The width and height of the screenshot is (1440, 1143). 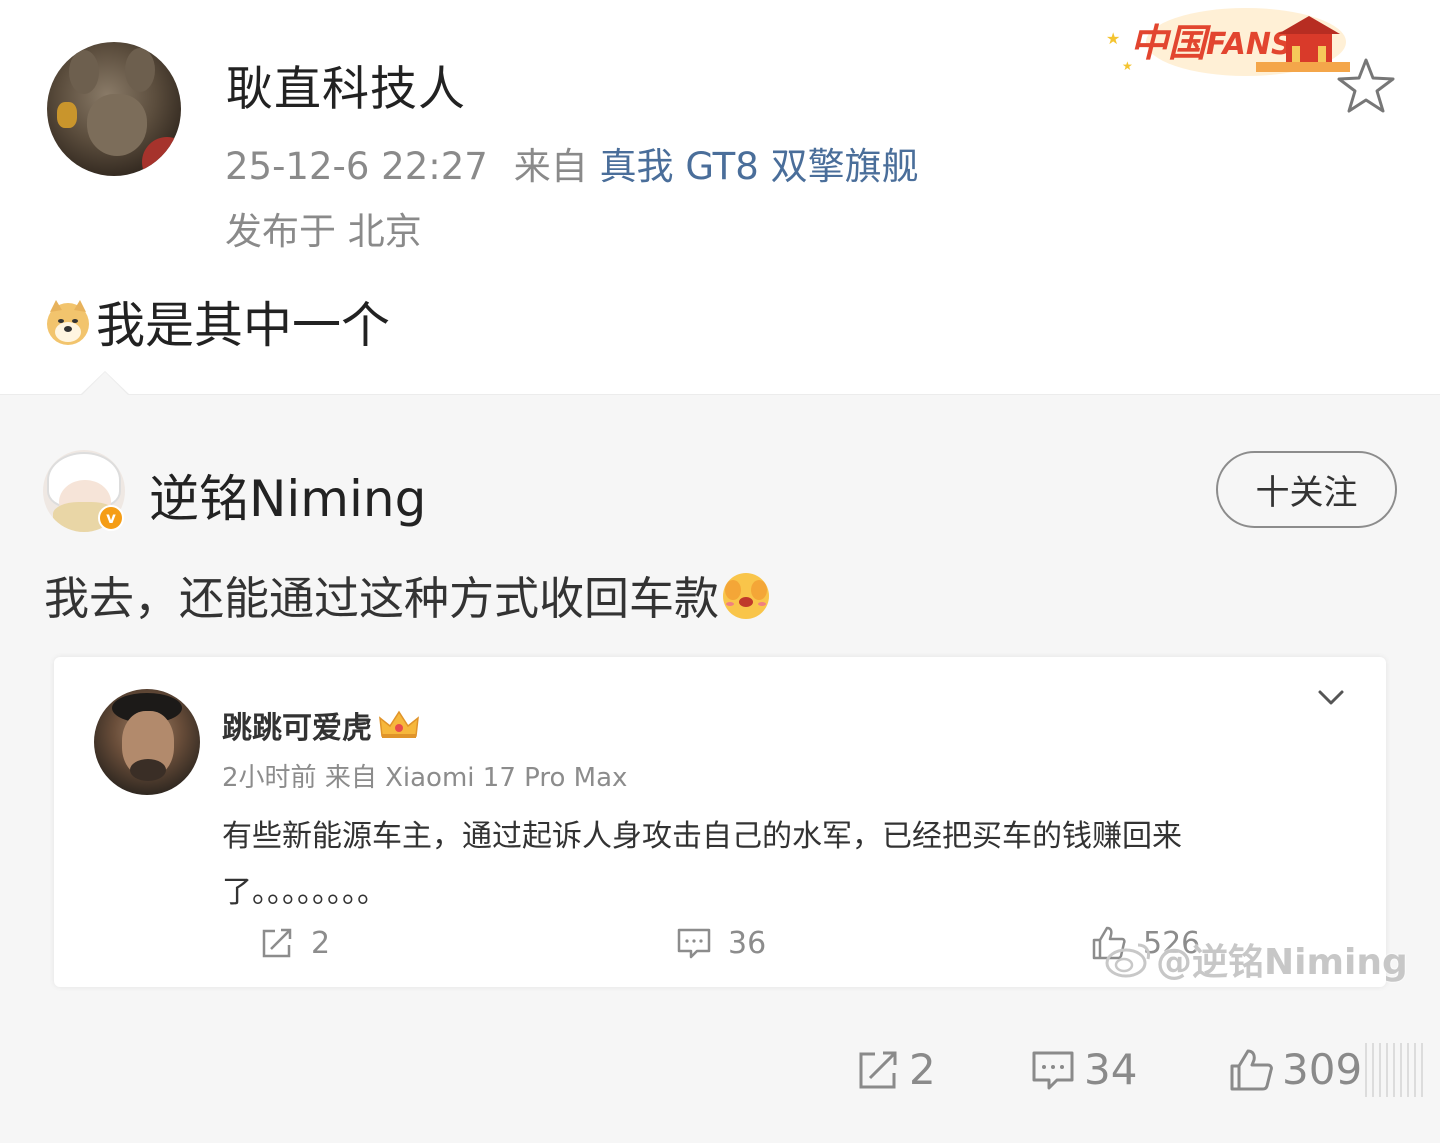 I want to click on post-text: 我是其中一个, so click(x=217, y=321).